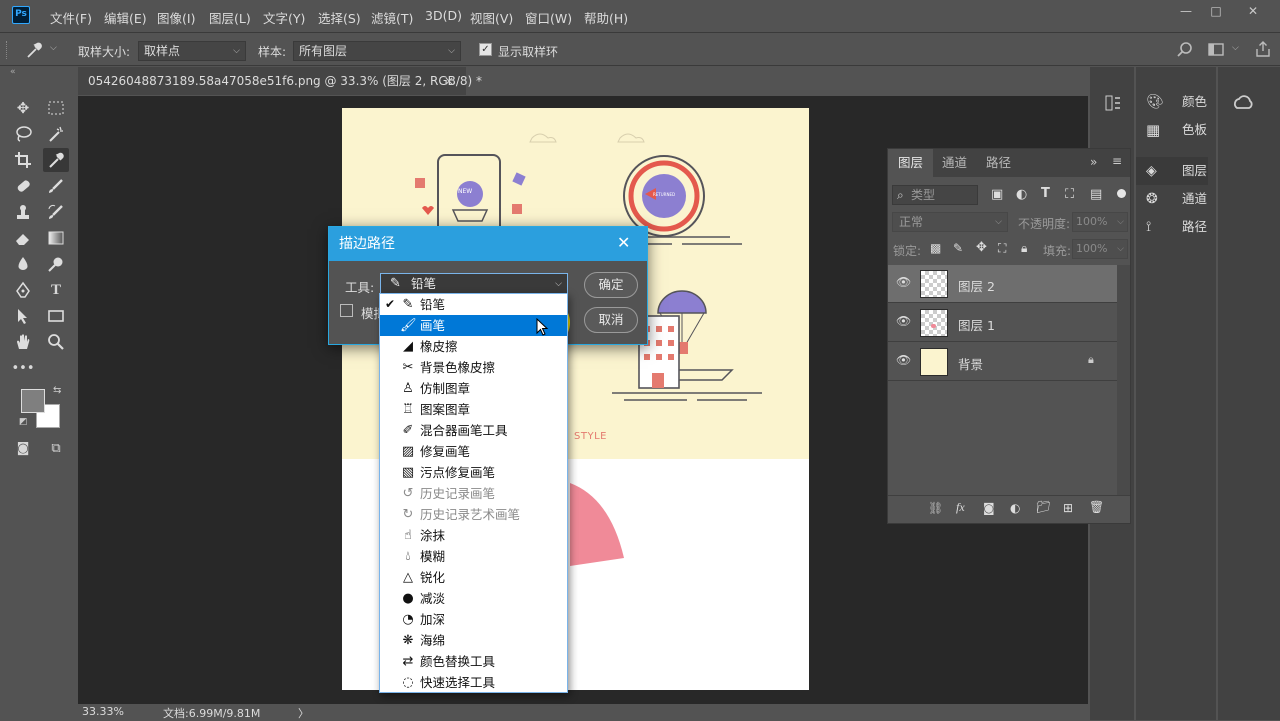 This screenshot has width=1280, height=721. What do you see at coordinates (473, 577) in the screenshot?
I see `dropdown-item: △ 锐化` at bounding box center [473, 577].